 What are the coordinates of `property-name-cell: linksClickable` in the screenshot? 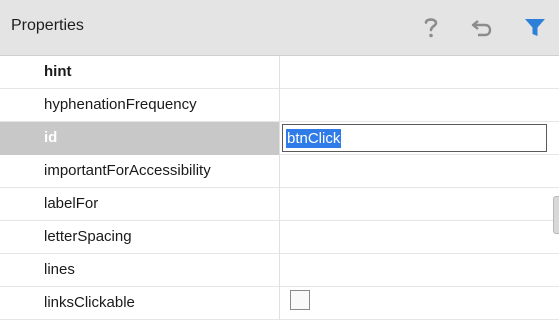 It's located at (140, 303).